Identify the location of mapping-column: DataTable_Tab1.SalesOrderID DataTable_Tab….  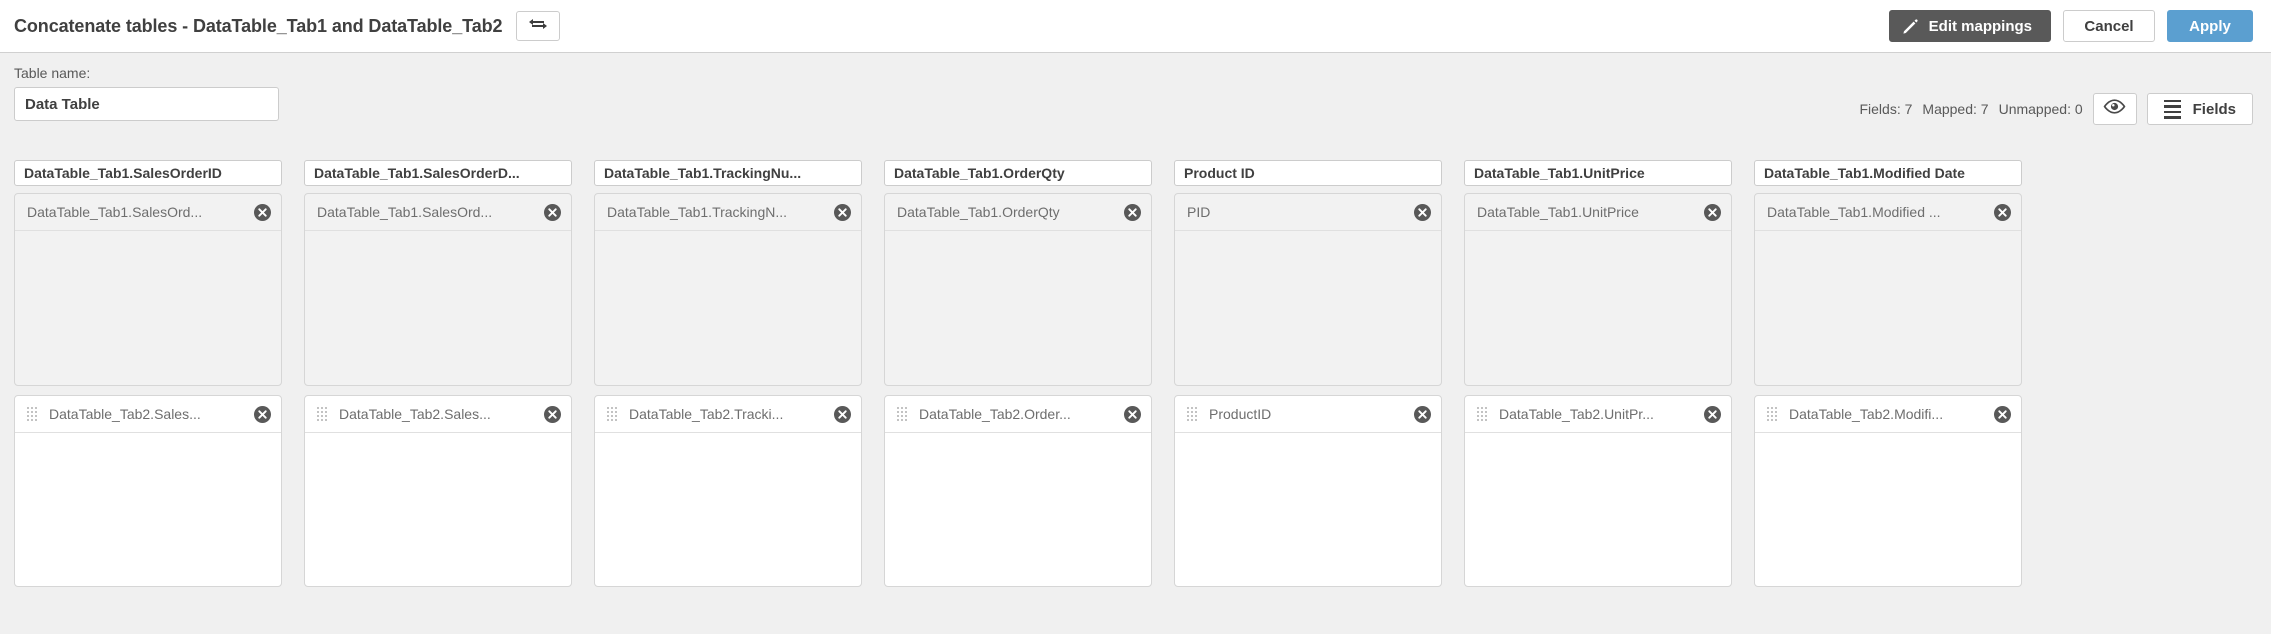
(148, 373).